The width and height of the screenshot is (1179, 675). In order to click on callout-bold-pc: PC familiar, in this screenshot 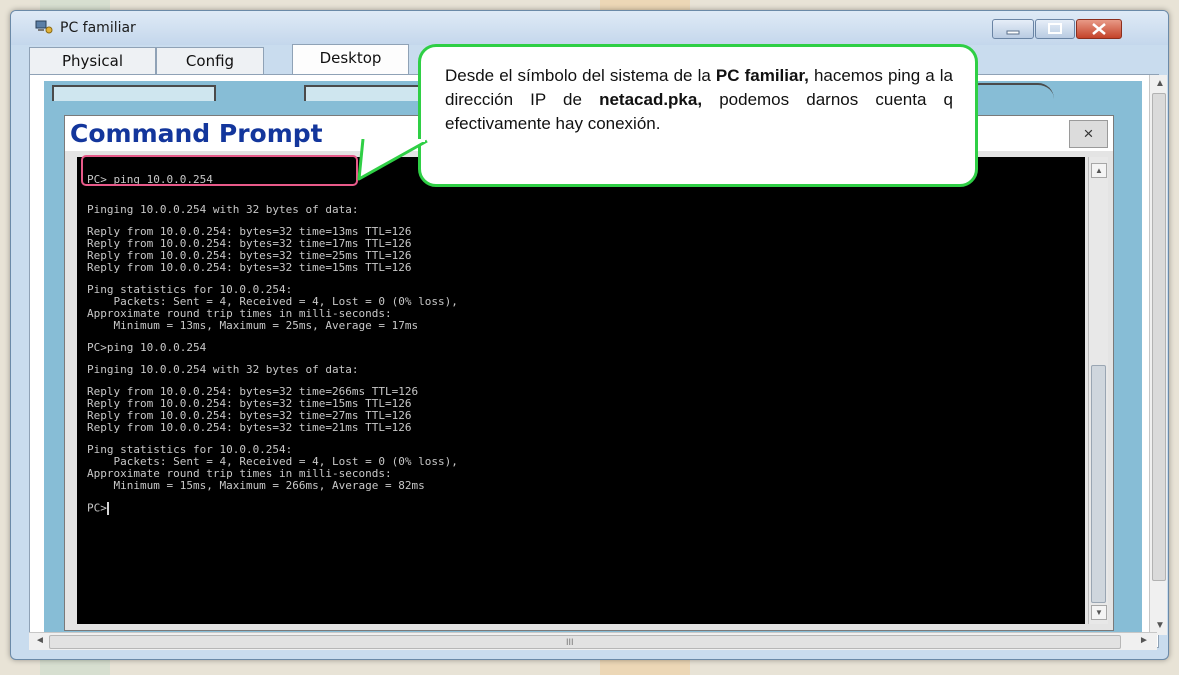, I will do `click(762, 75)`.